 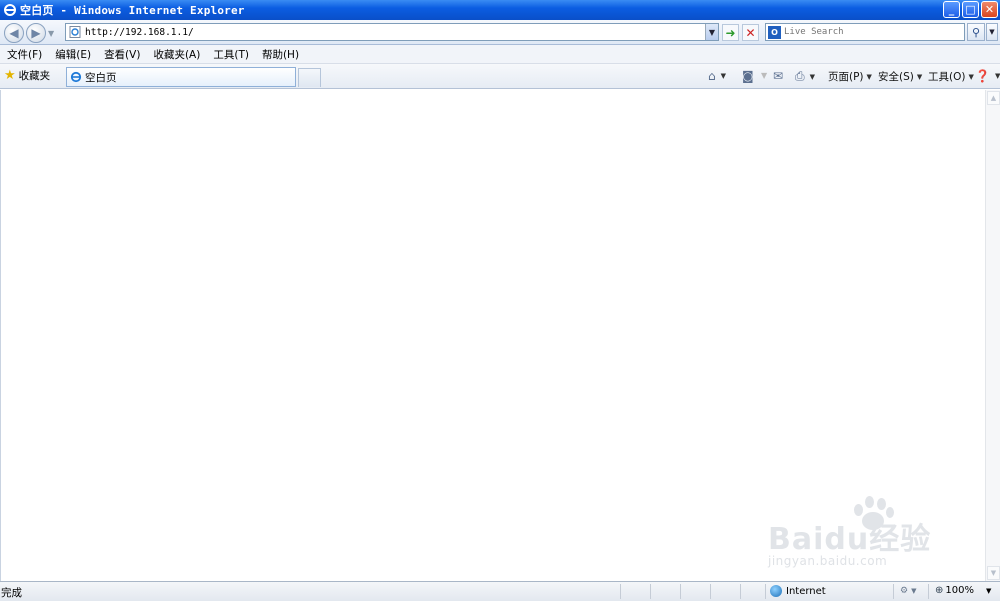 I want to click on scroll-up-button: ▲, so click(x=993, y=98).